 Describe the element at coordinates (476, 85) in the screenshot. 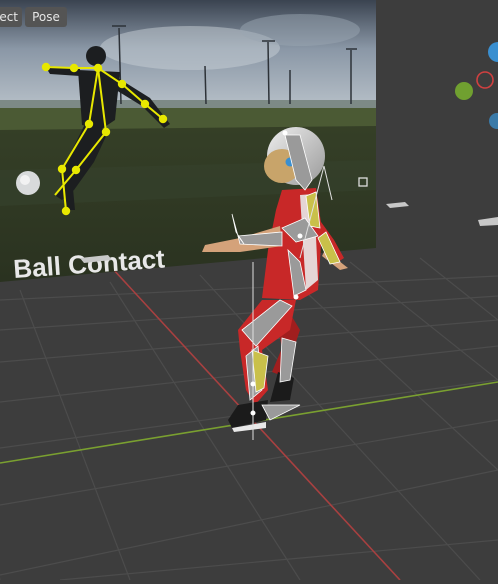

I see `view-gizmo-icon` at that location.